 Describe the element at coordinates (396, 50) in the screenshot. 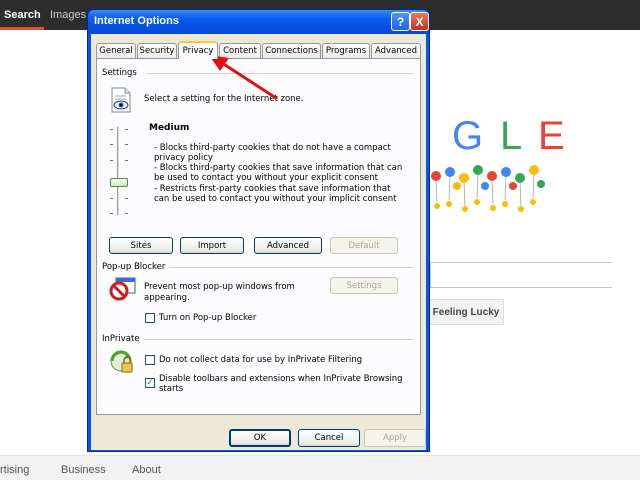

I see `tab-advanced: Advanced` at that location.